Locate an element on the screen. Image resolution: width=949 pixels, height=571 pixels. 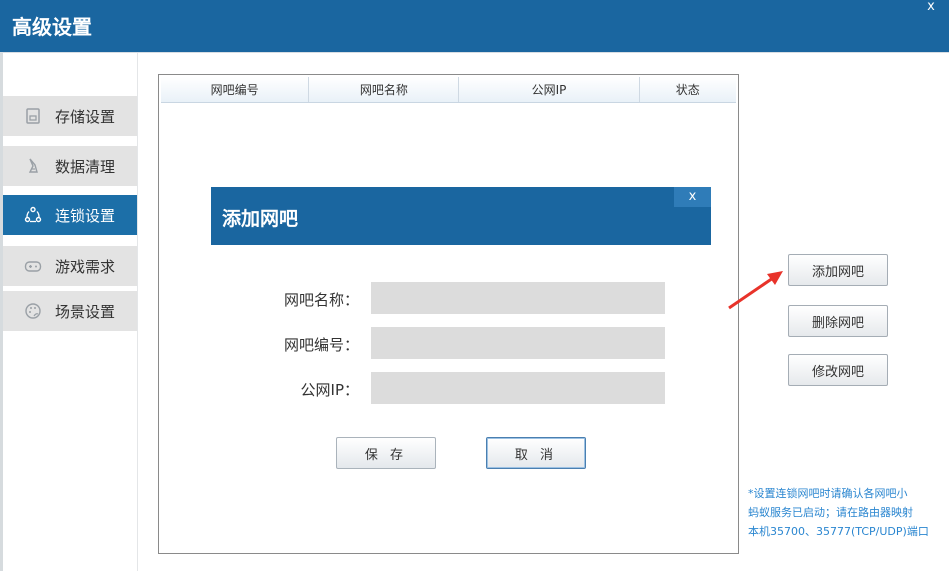
add-internet-cafe-button: 添加网吧 is located at coordinates (838, 270).